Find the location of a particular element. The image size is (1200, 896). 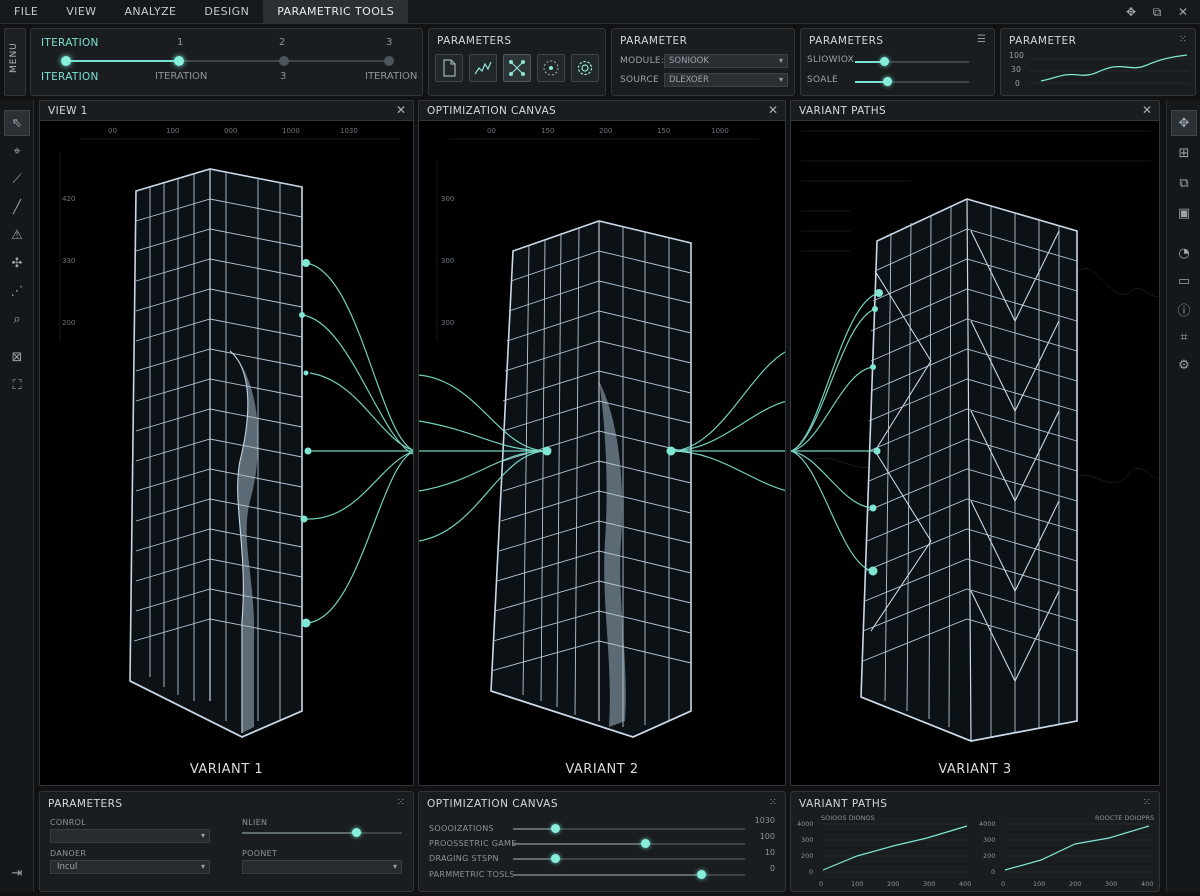

gear-tool-button is located at coordinates (585, 68).